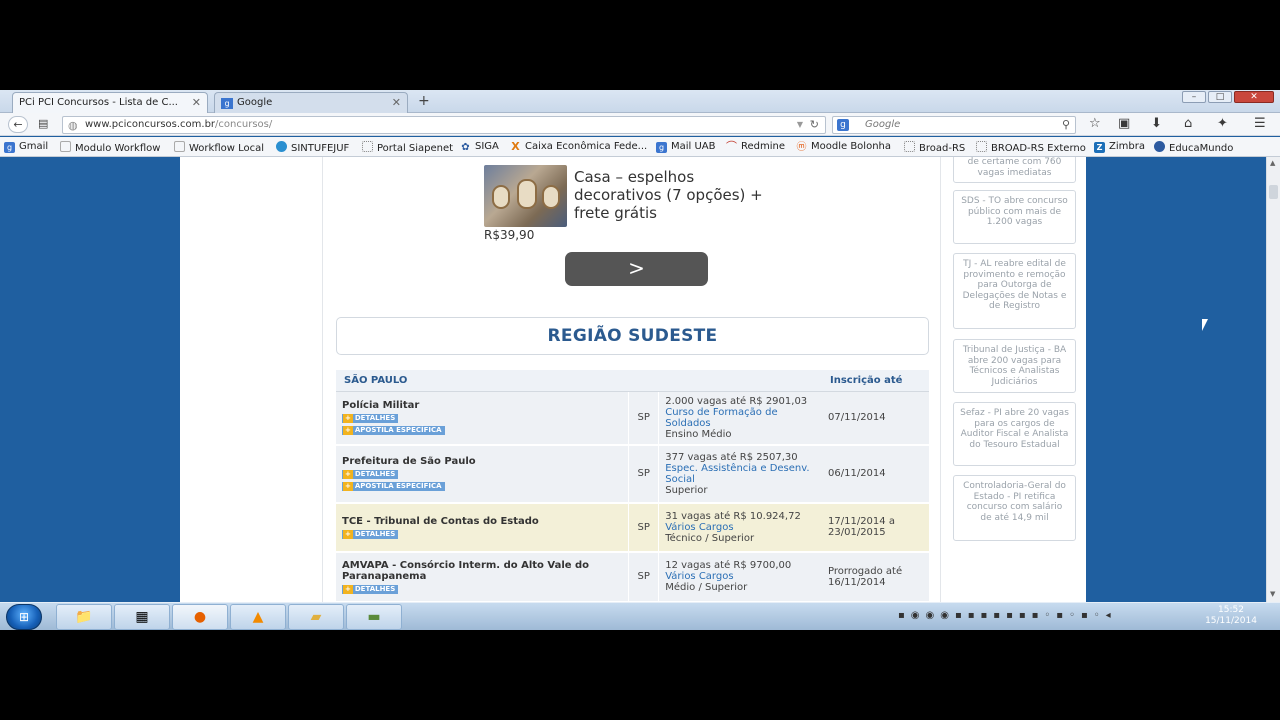 The image size is (1280, 720). What do you see at coordinates (367, 146) in the screenshot?
I see `page-icon` at bounding box center [367, 146].